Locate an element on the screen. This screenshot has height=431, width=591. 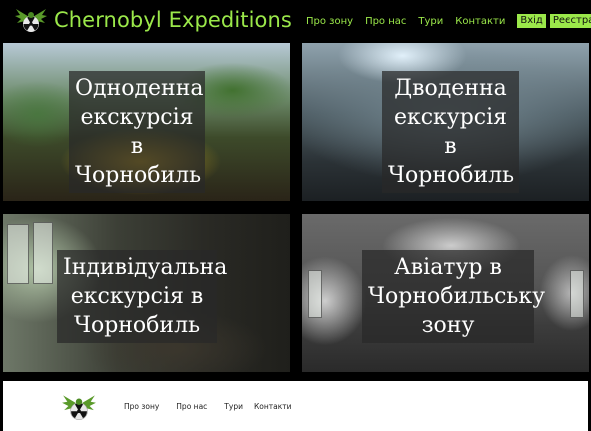
tour-caption-individual: Індивідуальна екскурсія в Чорнобиль is located at coordinates (142, 296).